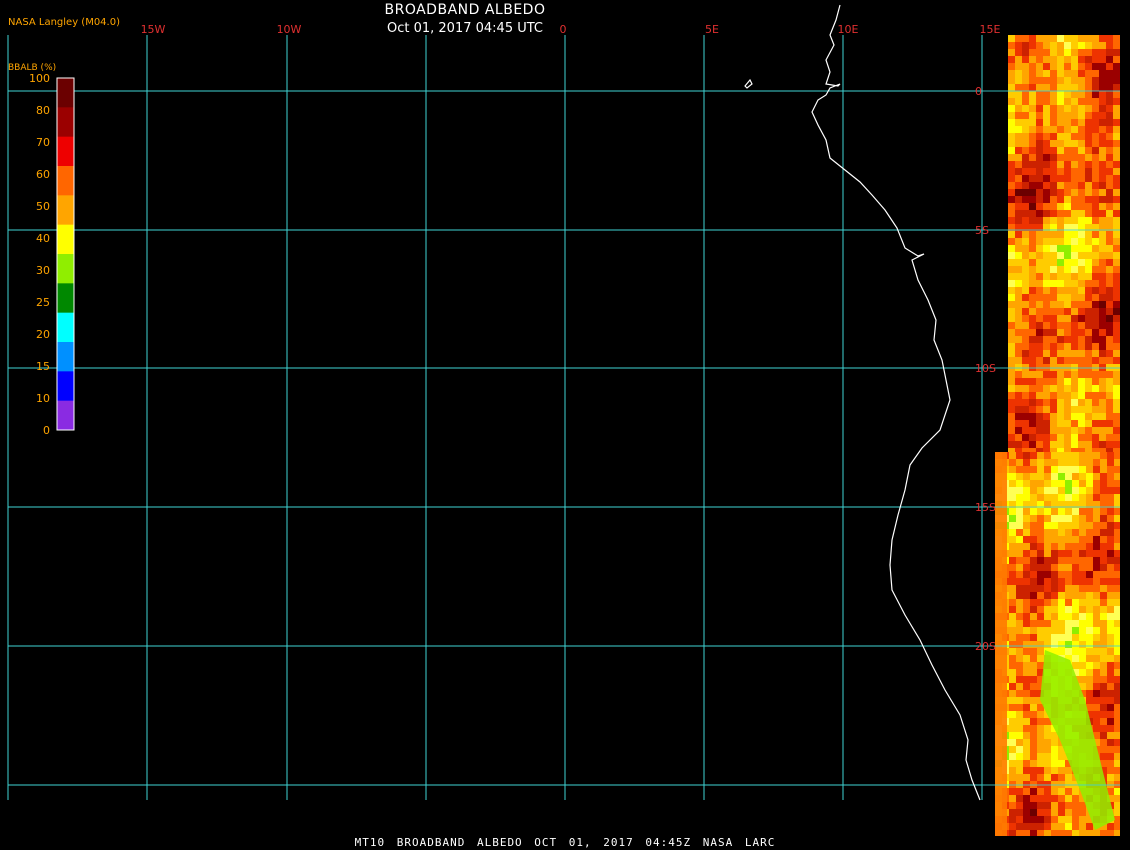 The height and width of the screenshot is (850, 1130). Describe the element at coordinates (43, 398) in the screenshot. I see `legend-level-label: 10` at that location.